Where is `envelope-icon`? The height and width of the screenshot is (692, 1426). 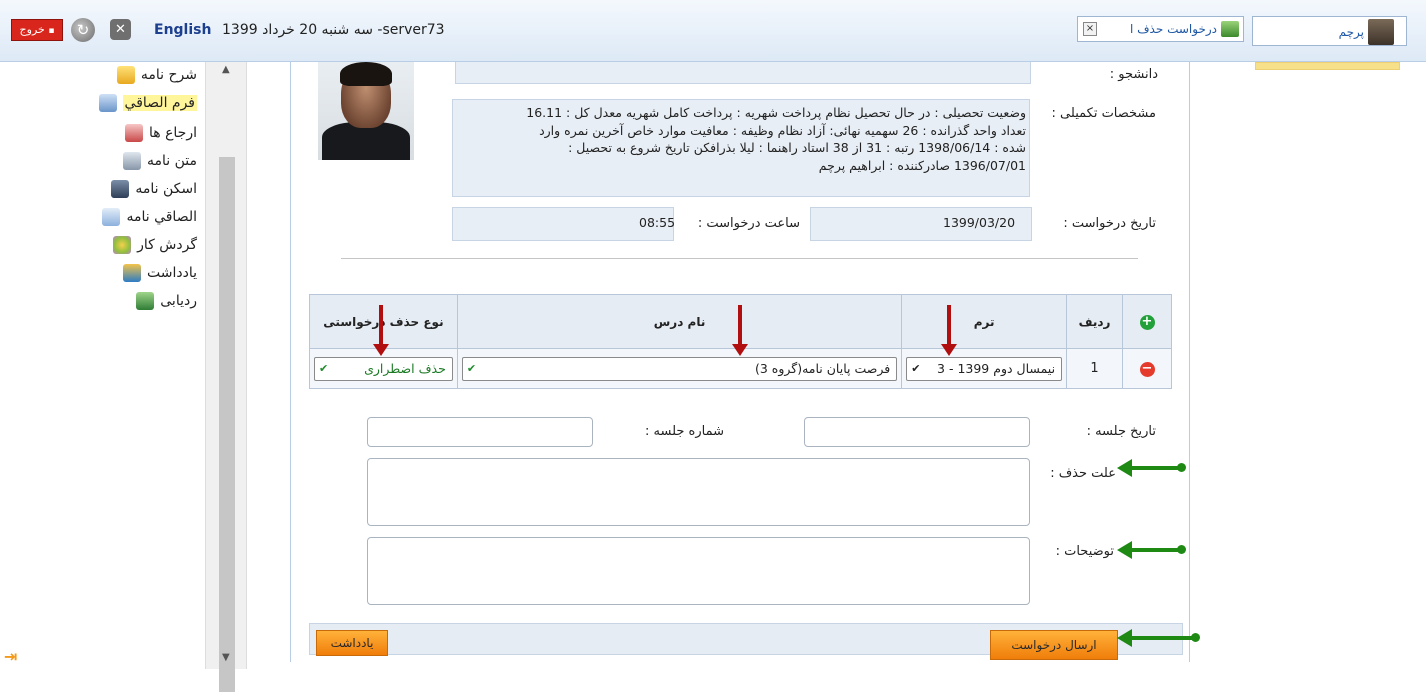
envelope-icon is located at coordinates (125, 75).